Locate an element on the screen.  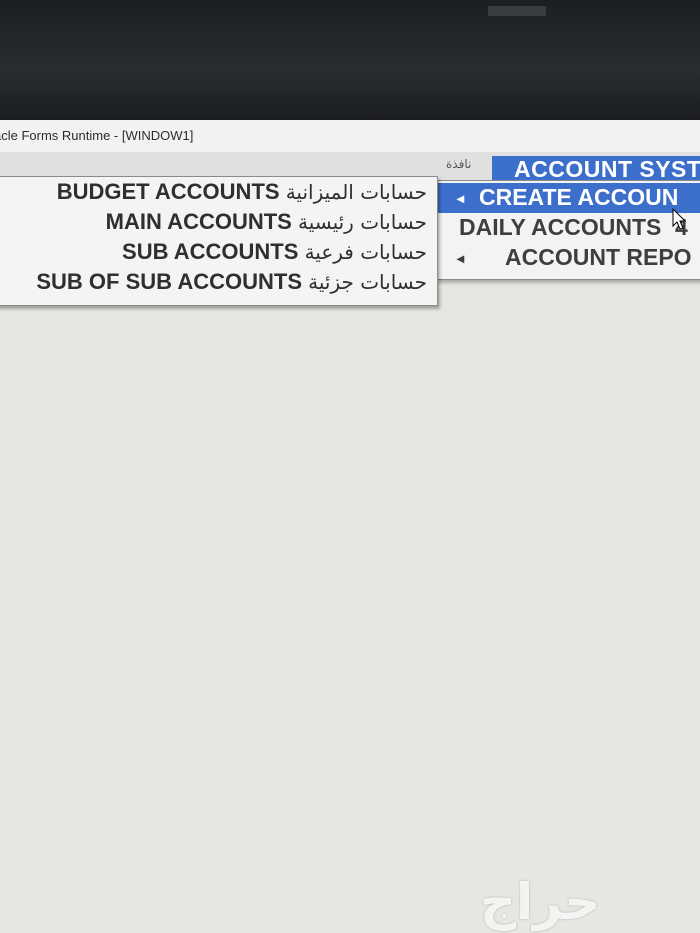
submenu-item-label: SUB ACCOUNTS is located at coordinates (210, 251).